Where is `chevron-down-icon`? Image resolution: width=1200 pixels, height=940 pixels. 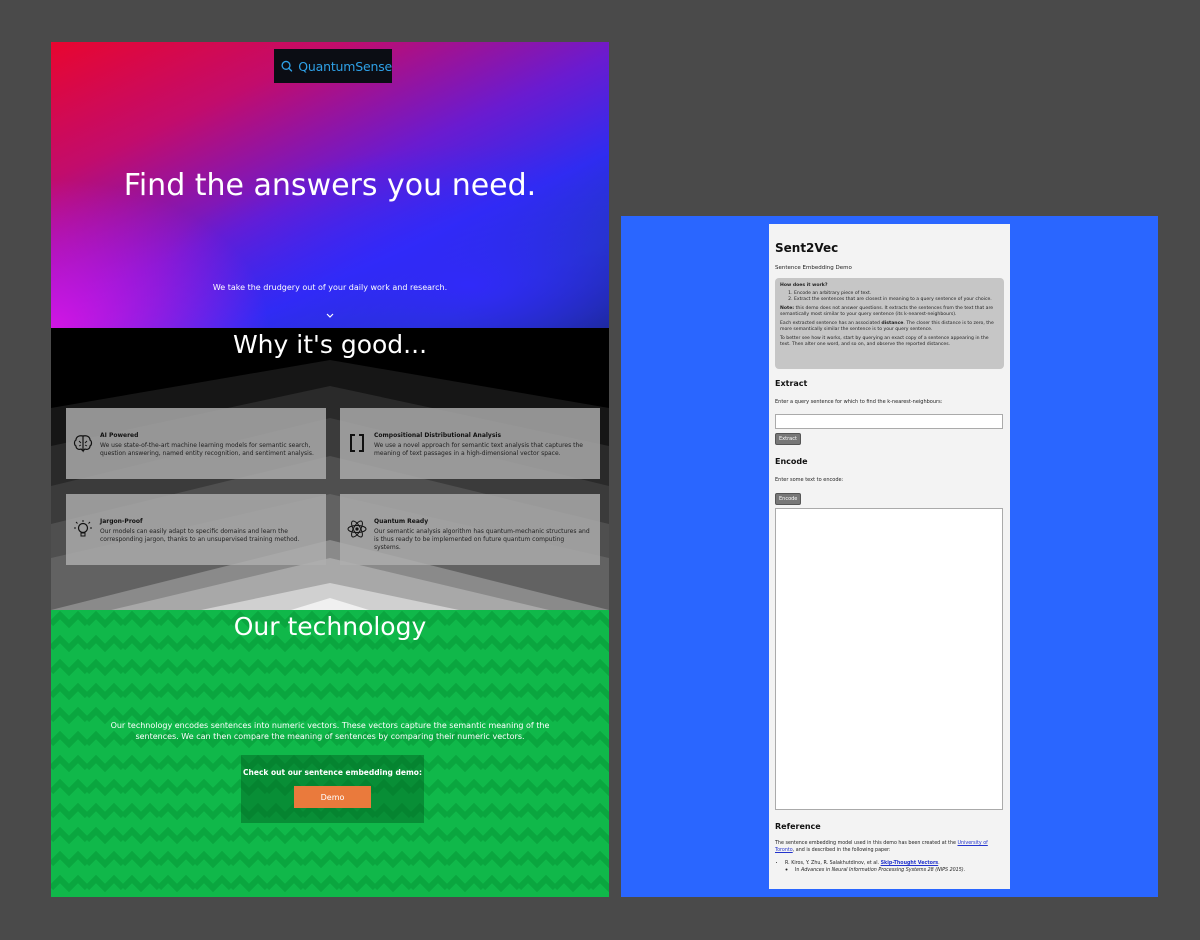
chevron-down-icon is located at coordinates (330, 316).